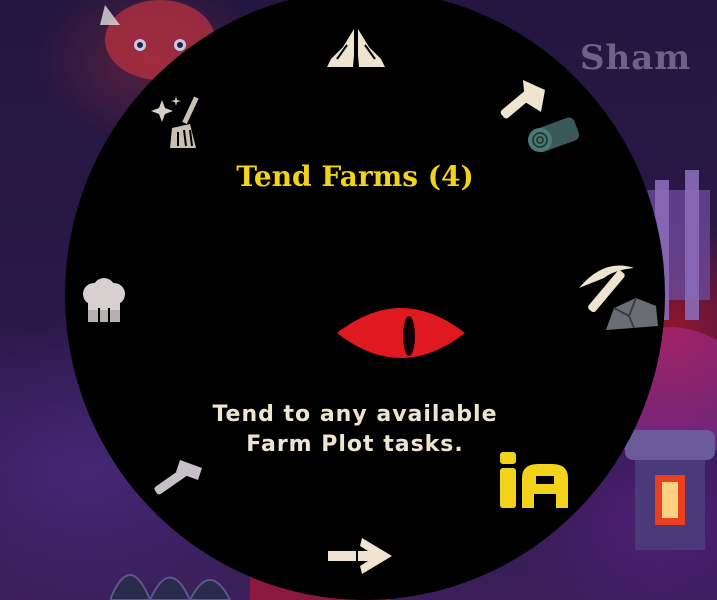 The width and height of the screenshot is (717, 600). I want to click on praying-hands-icon, so click(356, 48).